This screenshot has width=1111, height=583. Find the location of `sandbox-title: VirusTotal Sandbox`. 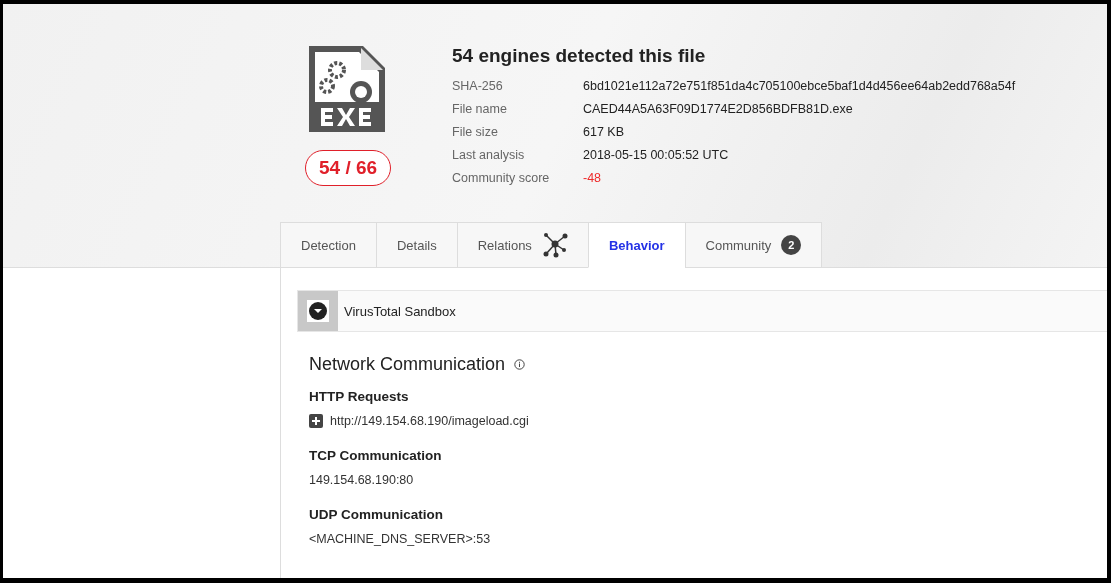

sandbox-title: VirusTotal Sandbox is located at coordinates (400, 311).